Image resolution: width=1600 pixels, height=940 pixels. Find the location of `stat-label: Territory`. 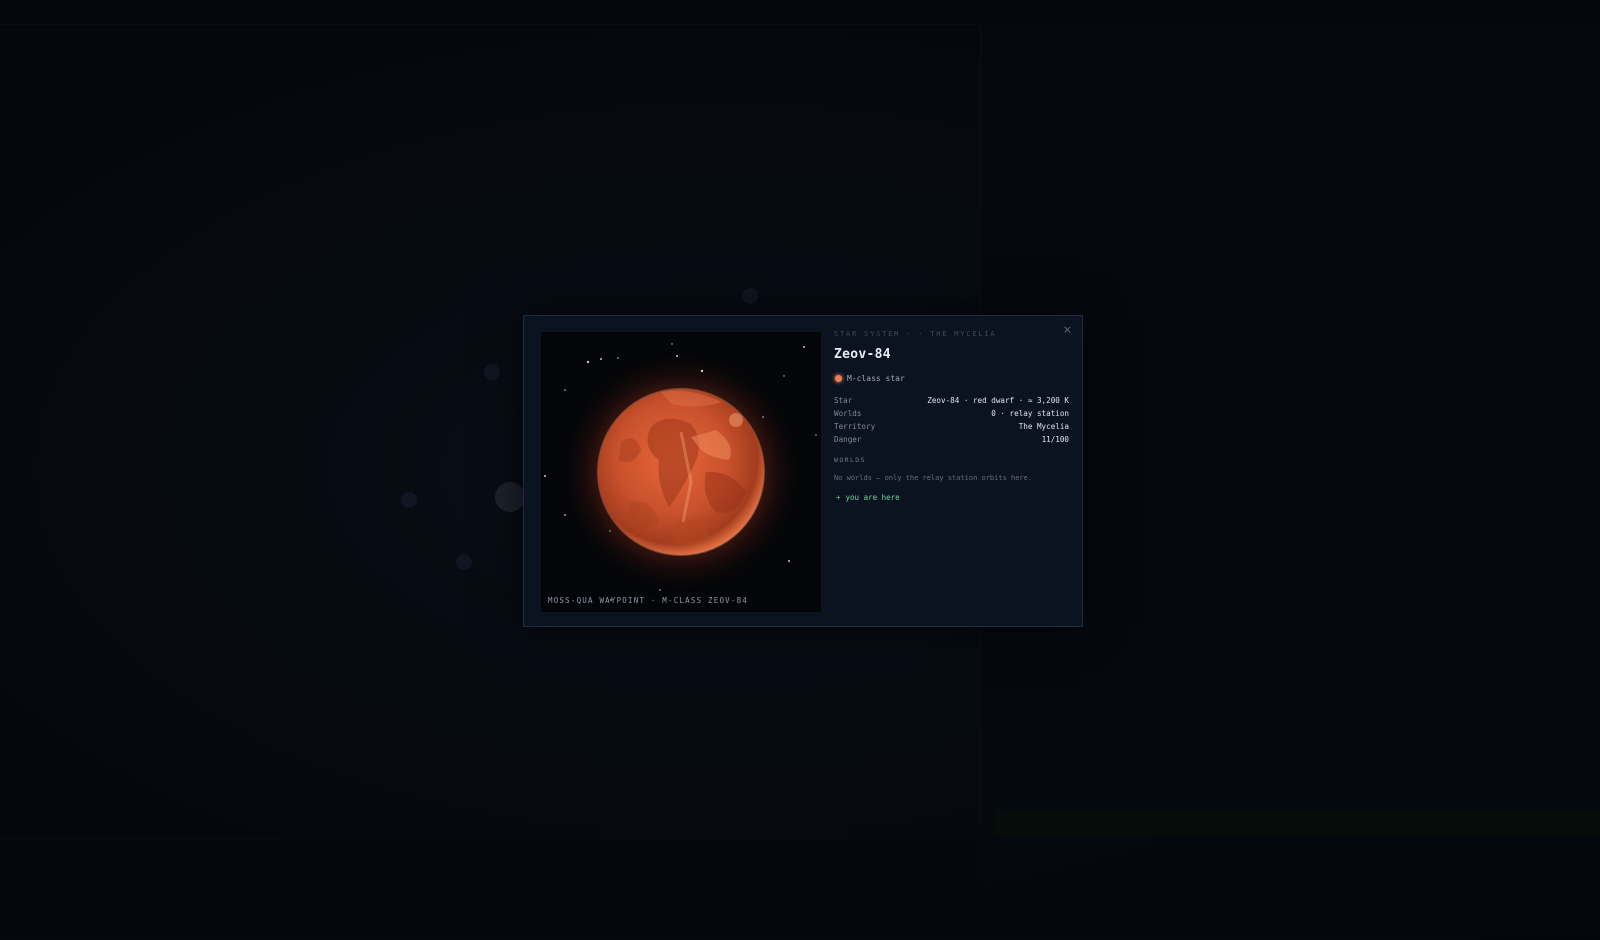

stat-label: Territory is located at coordinates (855, 426).